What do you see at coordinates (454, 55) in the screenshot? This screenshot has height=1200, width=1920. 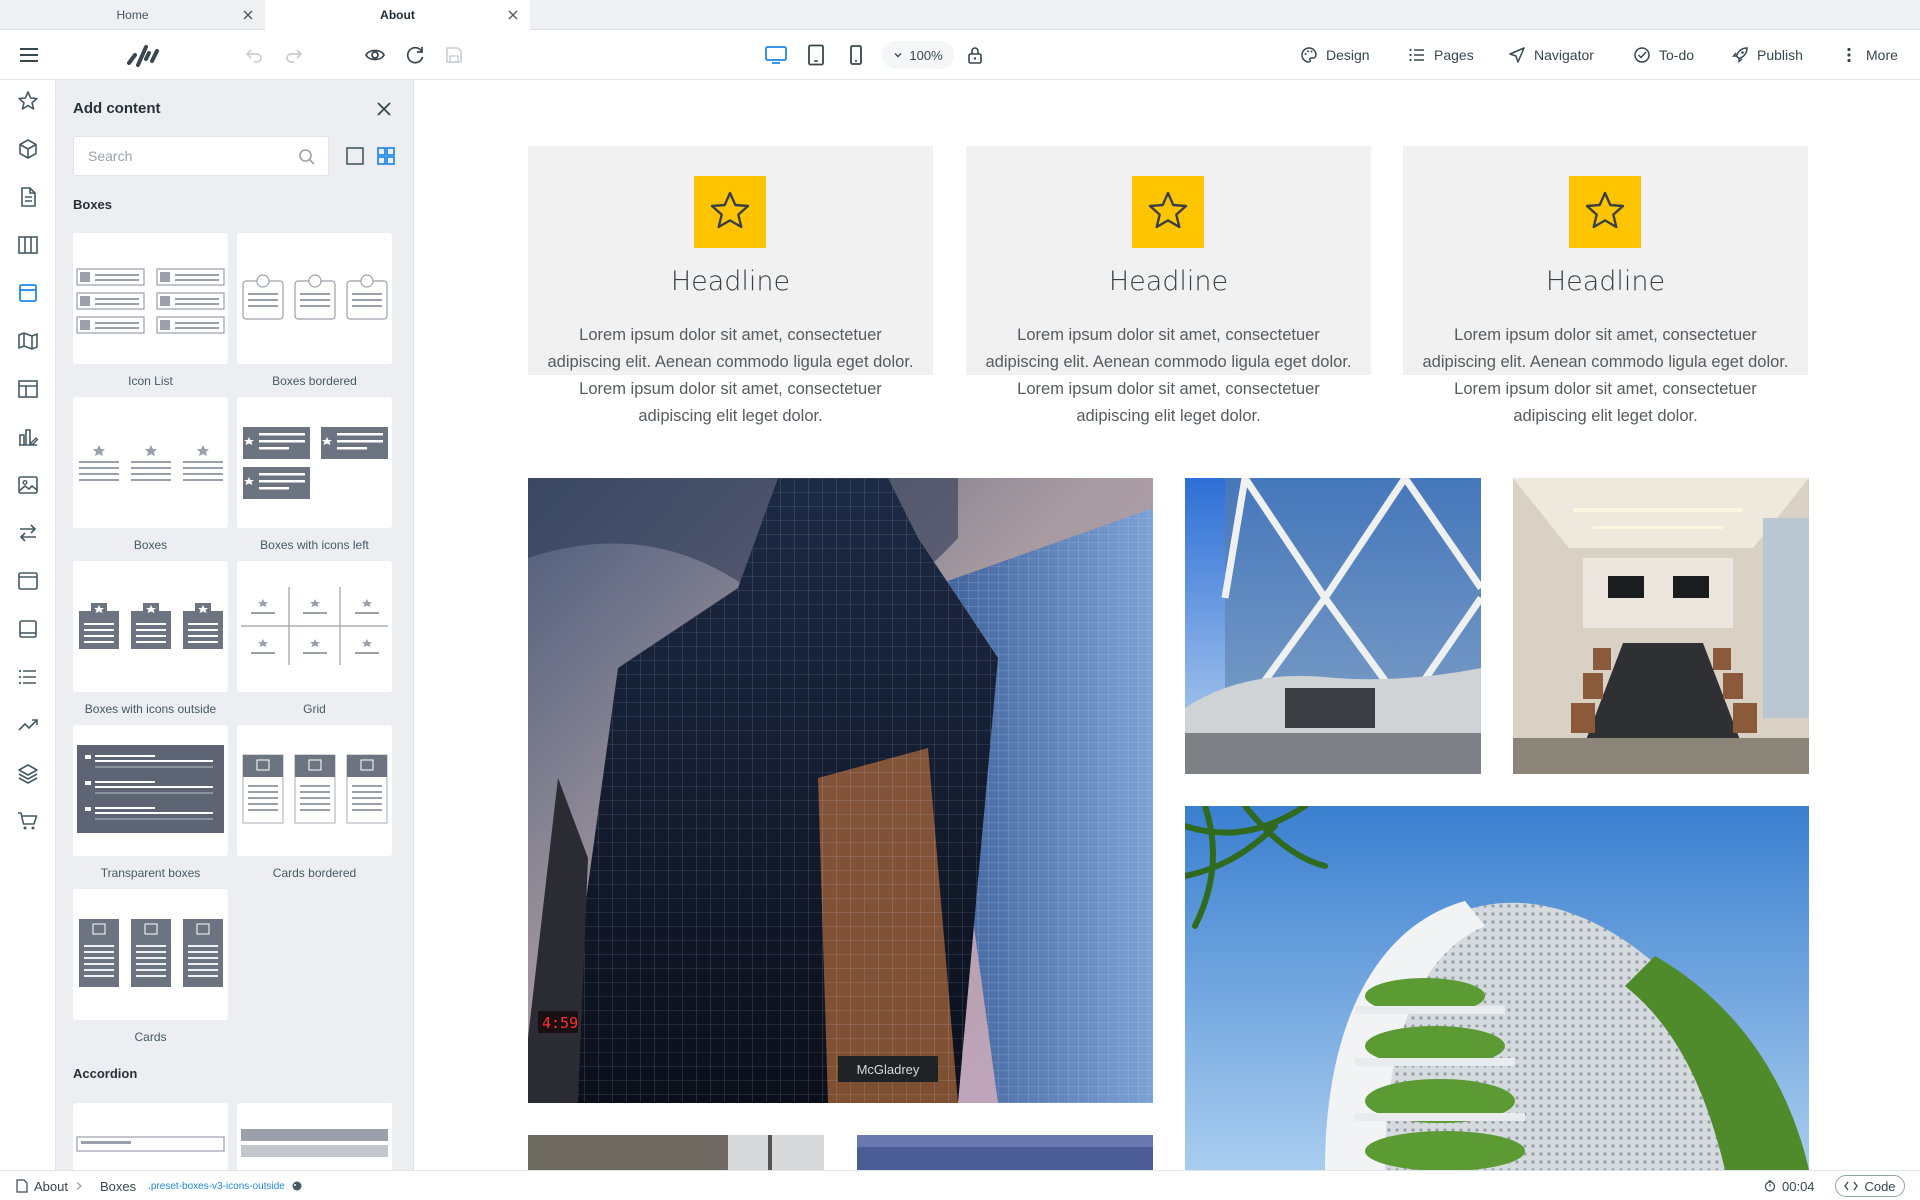 I see `save-icon` at bounding box center [454, 55].